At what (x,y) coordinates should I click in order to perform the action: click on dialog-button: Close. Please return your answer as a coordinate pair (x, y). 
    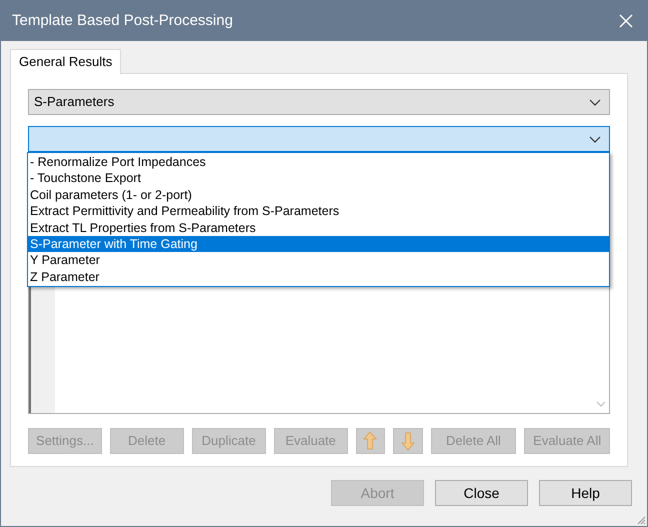
    Looking at the image, I should click on (481, 493).